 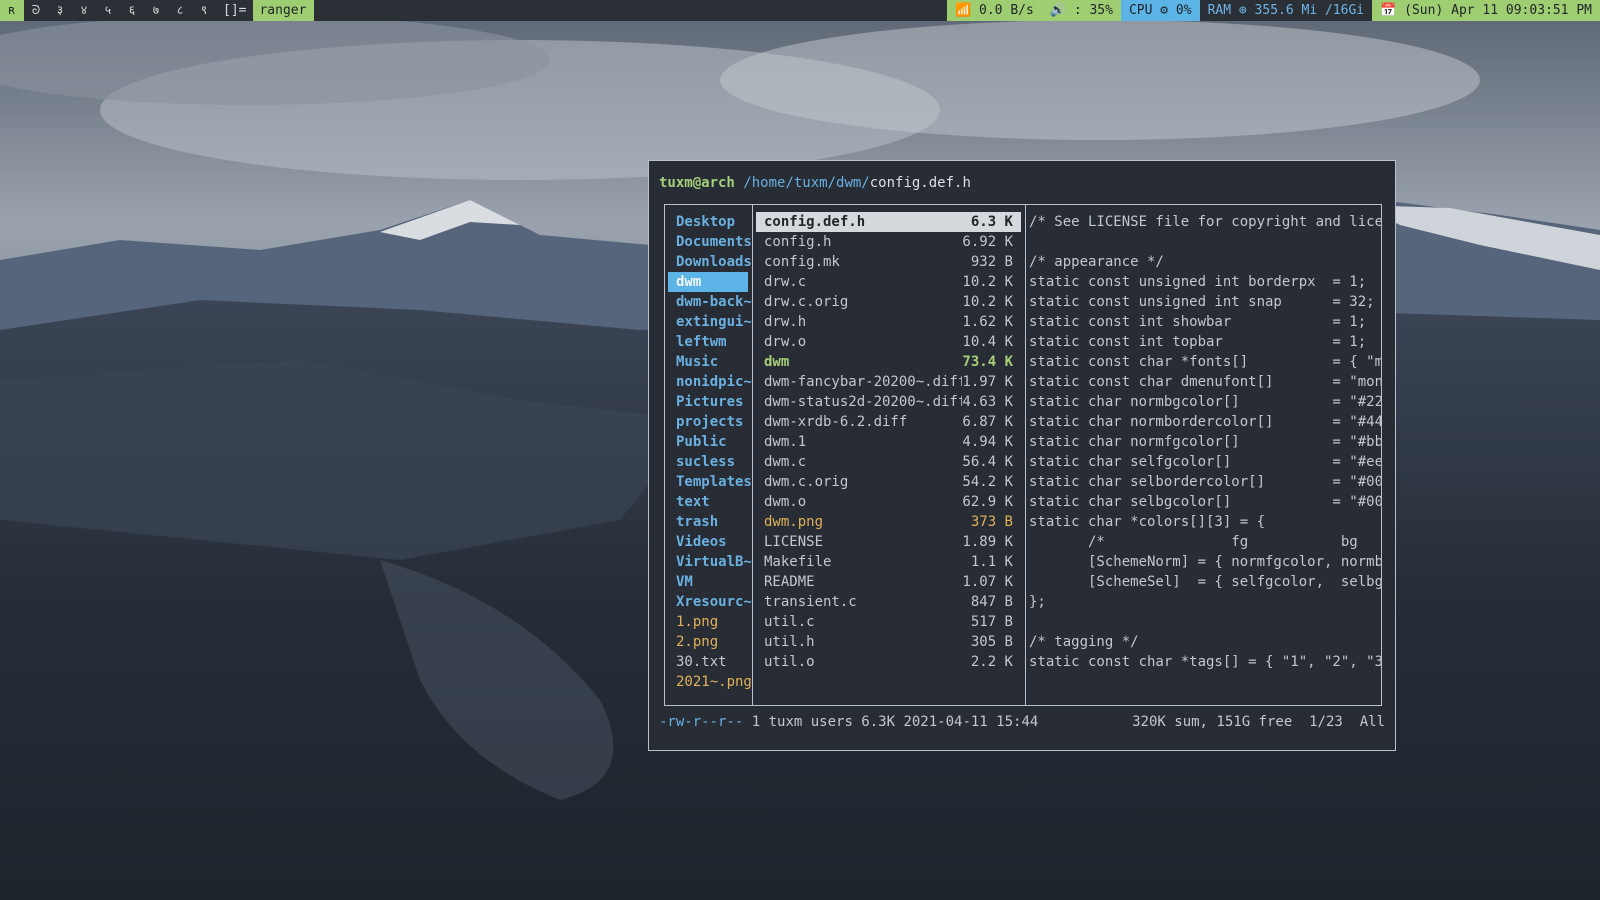 What do you see at coordinates (708, 222) in the screenshot?
I see `parent-entry: Desktop` at bounding box center [708, 222].